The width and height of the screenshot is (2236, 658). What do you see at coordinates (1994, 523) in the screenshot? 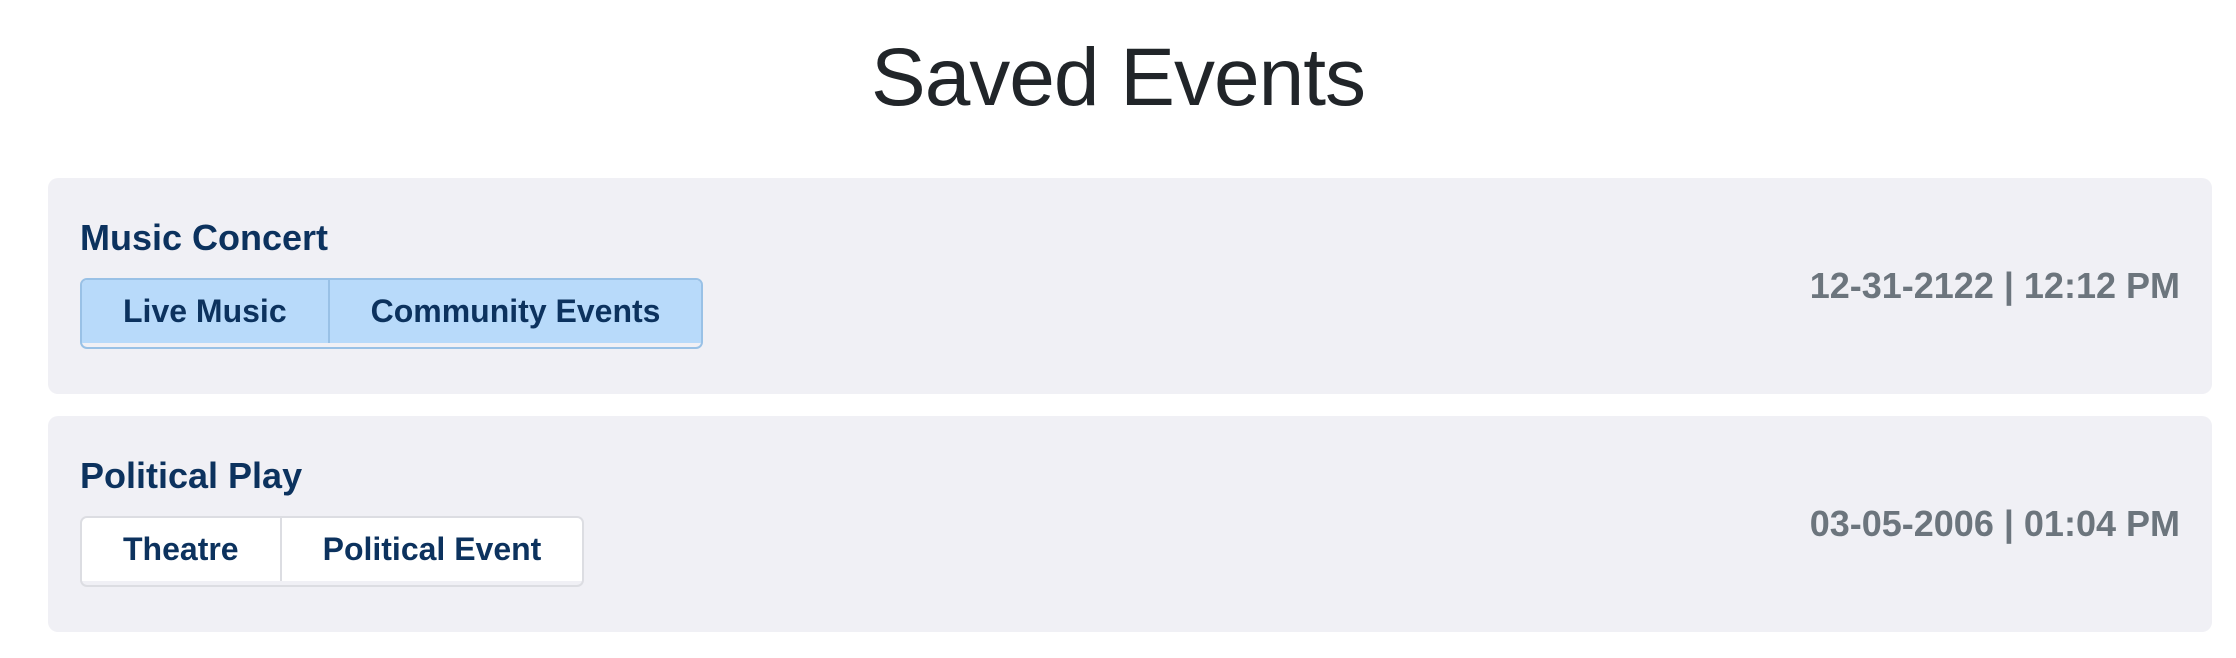
I see `event-datetime: 03-05-2006 | 01:04 PM` at bounding box center [1994, 523].